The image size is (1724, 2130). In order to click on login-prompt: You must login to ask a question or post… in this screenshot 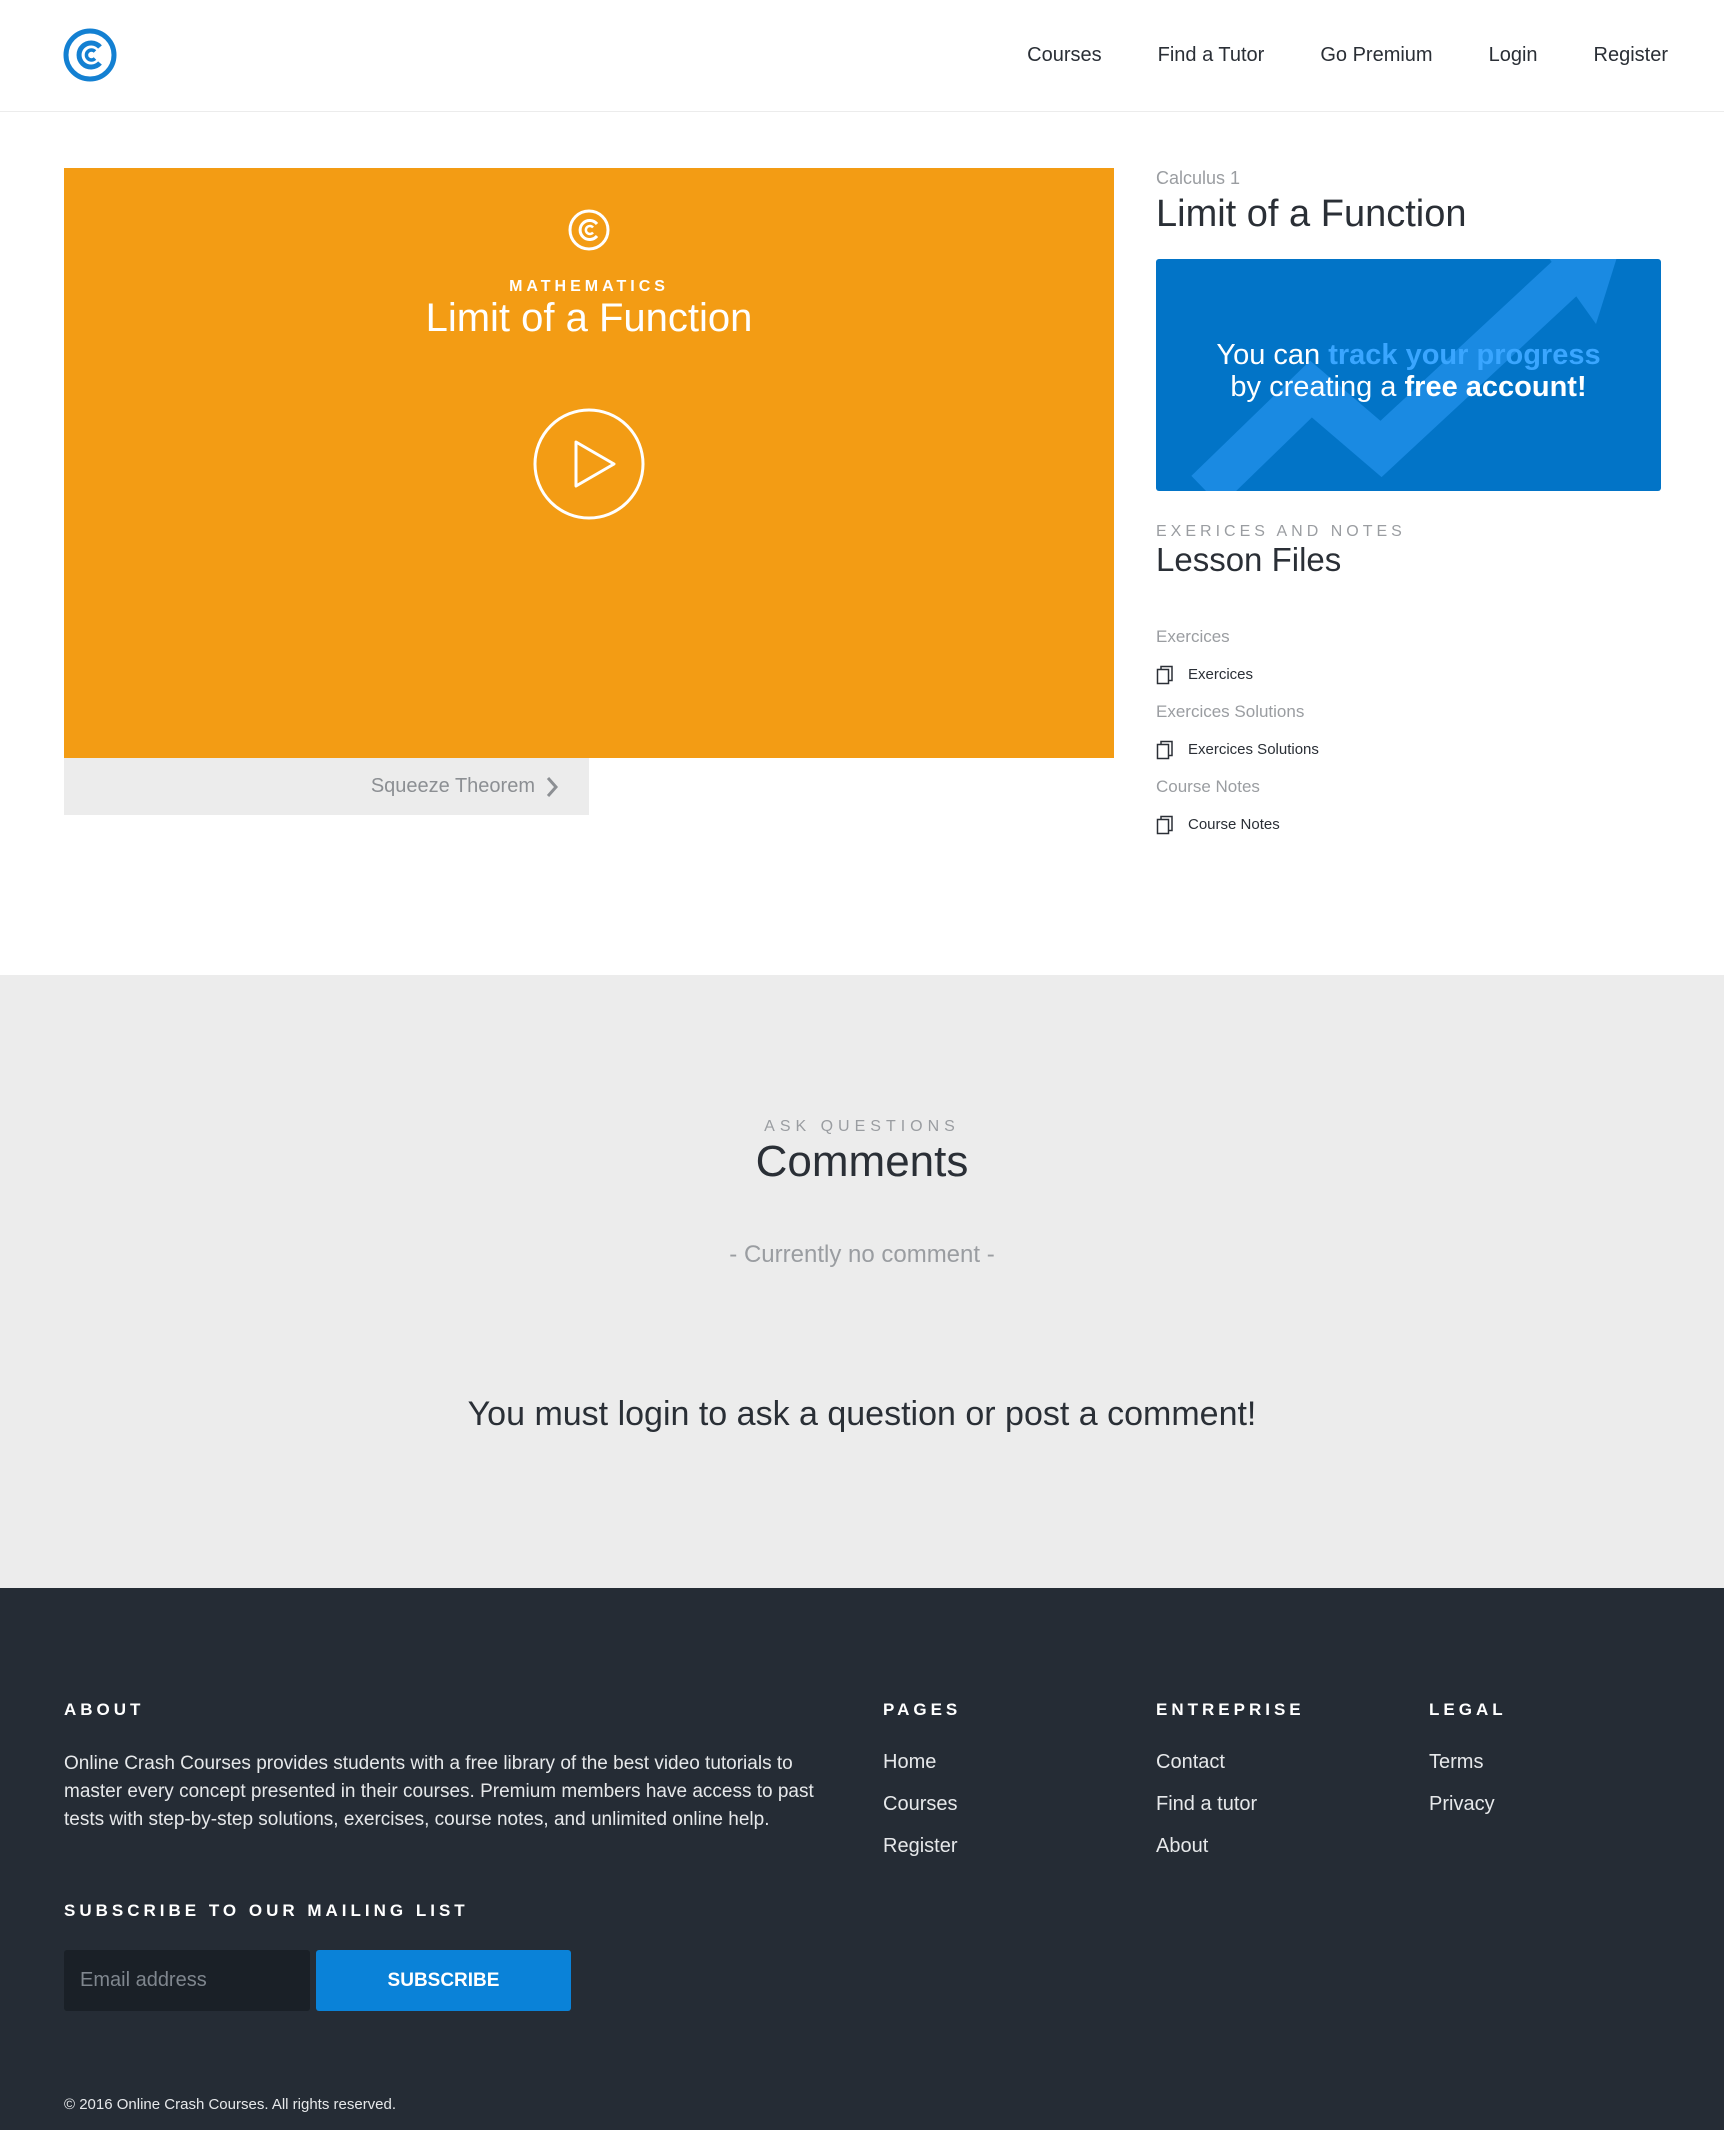, I will do `click(862, 1414)`.